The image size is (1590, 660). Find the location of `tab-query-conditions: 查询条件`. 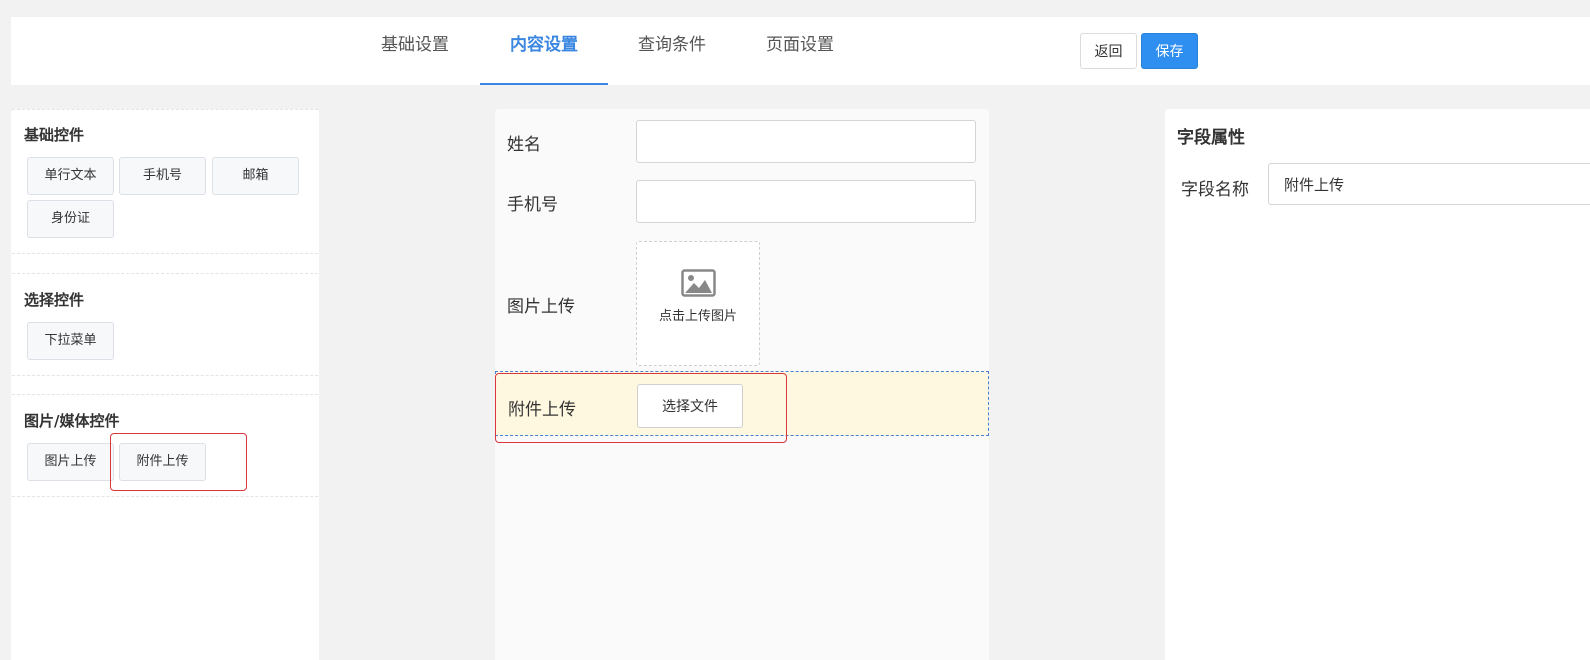

tab-query-conditions: 查询条件 is located at coordinates (672, 51).